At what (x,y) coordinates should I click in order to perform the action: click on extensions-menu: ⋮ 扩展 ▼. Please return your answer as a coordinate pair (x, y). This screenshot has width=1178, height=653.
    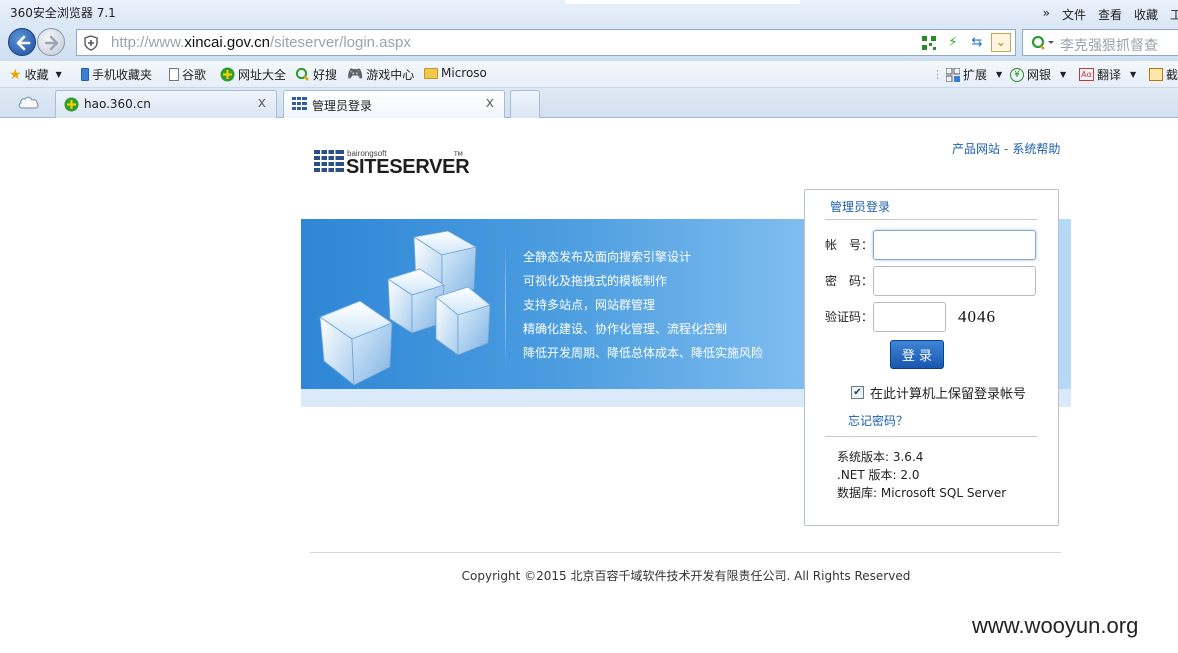
    Looking at the image, I should click on (967, 74).